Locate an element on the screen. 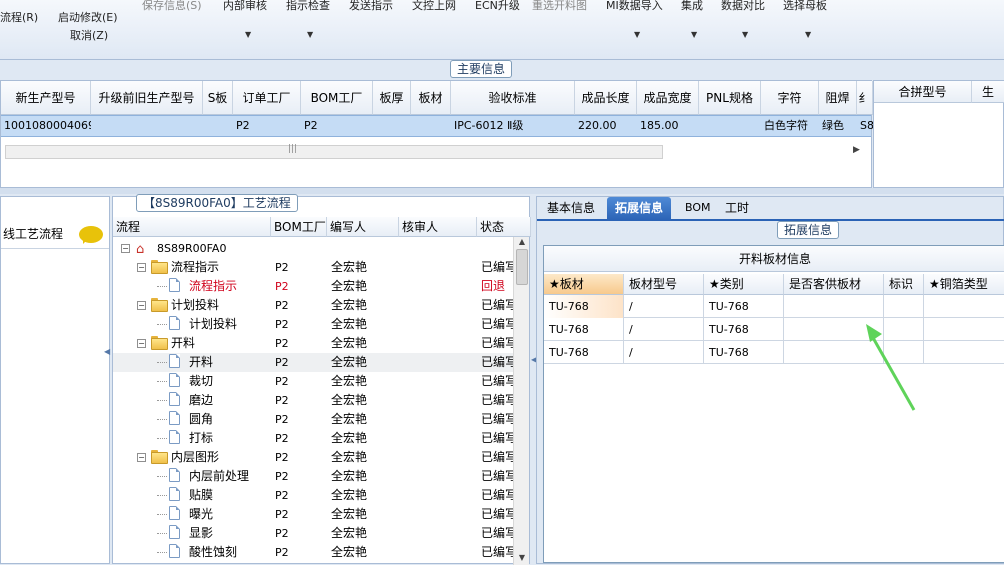 This screenshot has height=565, width=1004. merge-col-header: 合拼型号 is located at coordinates (923, 92).